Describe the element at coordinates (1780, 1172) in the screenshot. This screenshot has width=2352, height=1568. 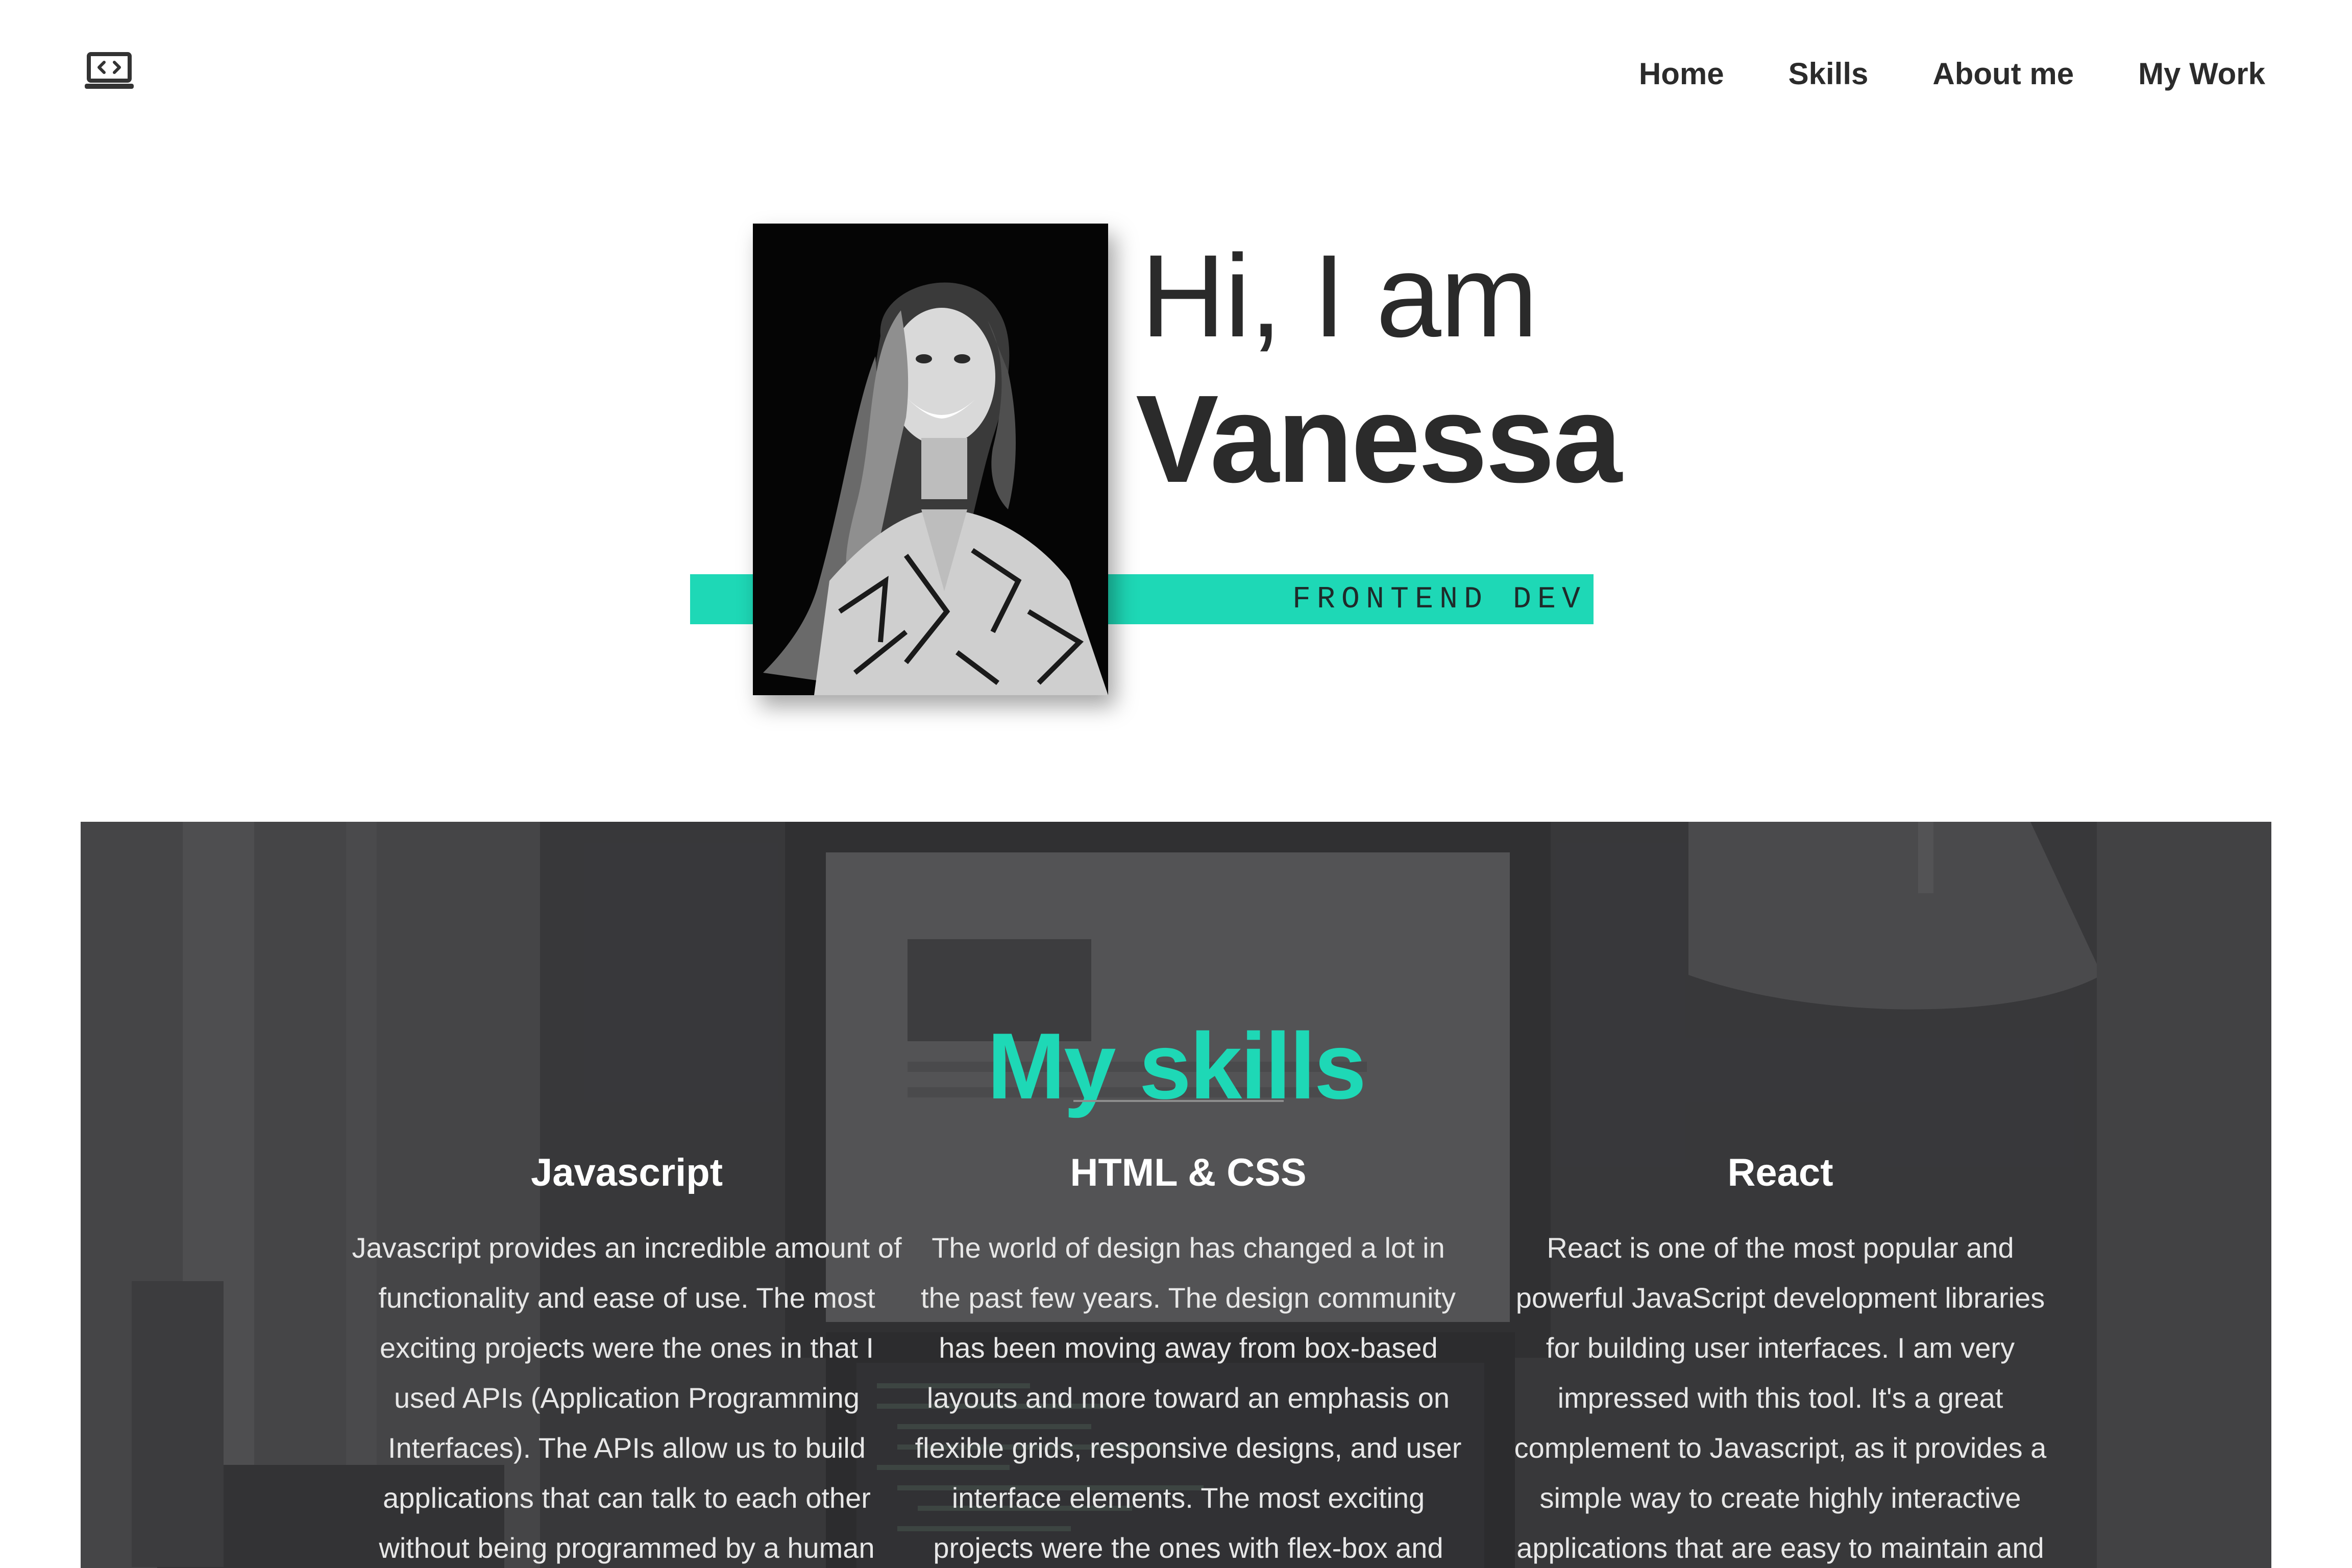
I see `skill-title: React` at that location.